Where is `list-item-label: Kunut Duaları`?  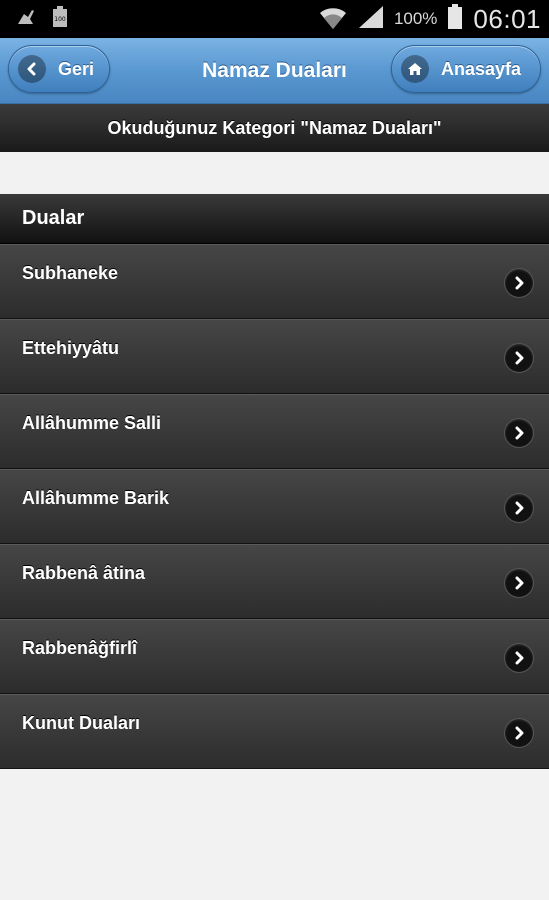 list-item-label: Kunut Duaları is located at coordinates (81, 723).